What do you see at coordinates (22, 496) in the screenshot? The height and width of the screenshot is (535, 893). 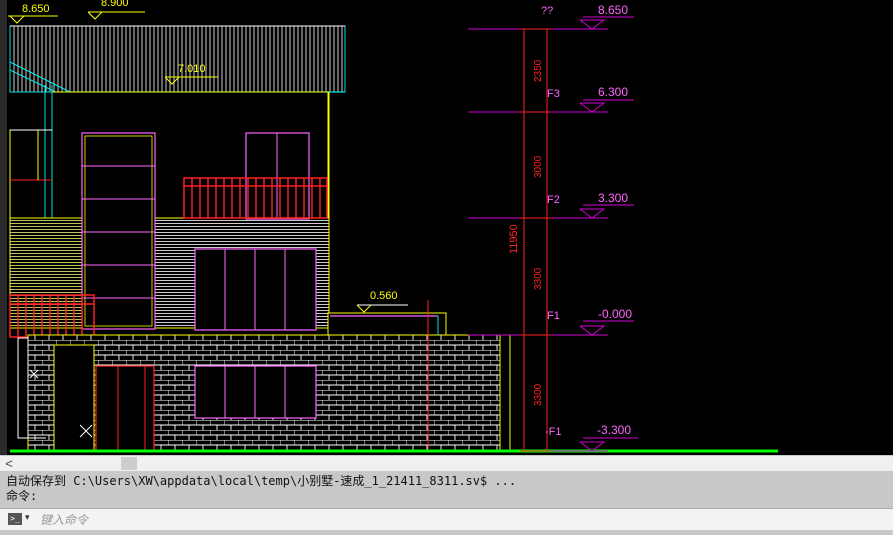 I see `history-line-command: 命令:` at bounding box center [22, 496].